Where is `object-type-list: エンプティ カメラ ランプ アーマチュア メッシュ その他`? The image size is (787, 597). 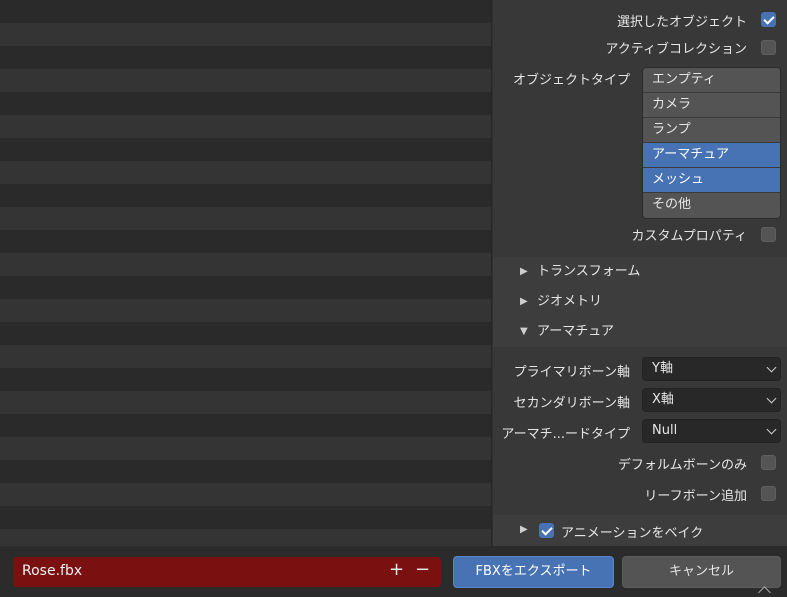
object-type-list: エンプティ カメラ ランプ アーマチュア メッシュ その他 is located at coordinates (711, 143).